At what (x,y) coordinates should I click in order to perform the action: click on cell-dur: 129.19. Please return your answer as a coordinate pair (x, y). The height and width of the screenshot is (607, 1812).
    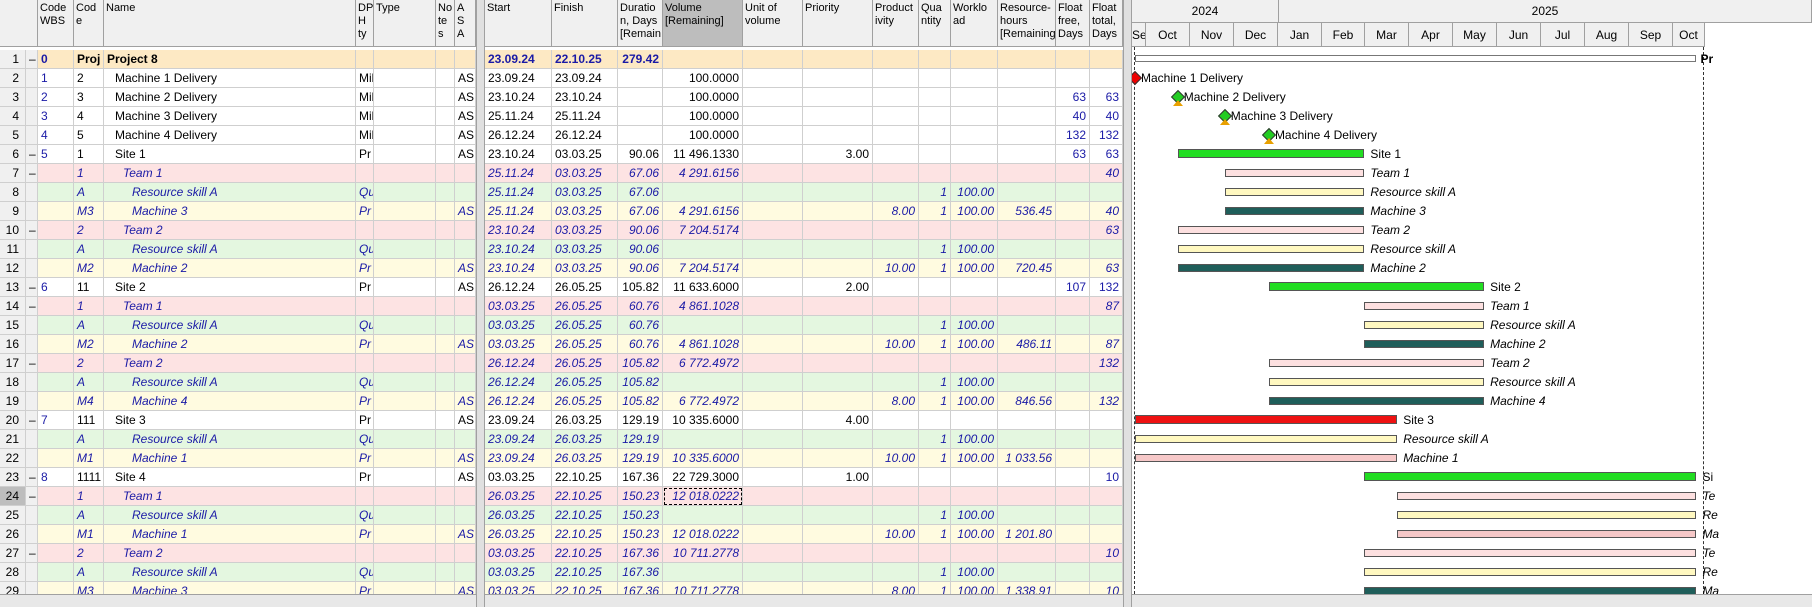
    Looking at the image, I should click on (640, 420).